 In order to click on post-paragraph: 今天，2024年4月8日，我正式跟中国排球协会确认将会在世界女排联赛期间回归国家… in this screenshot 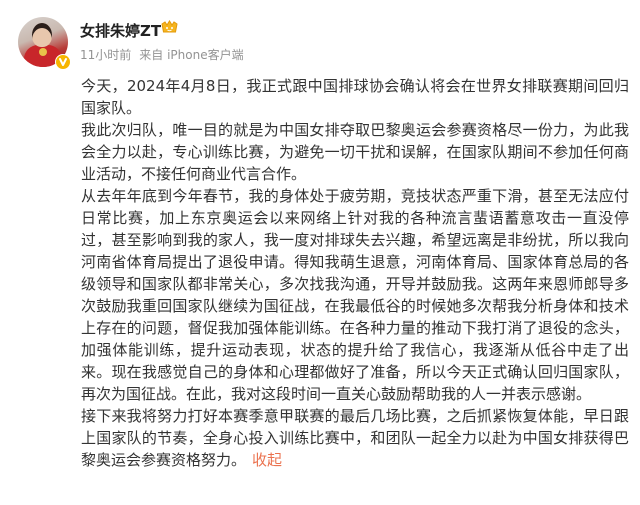, I will do `click(355, 97)`.